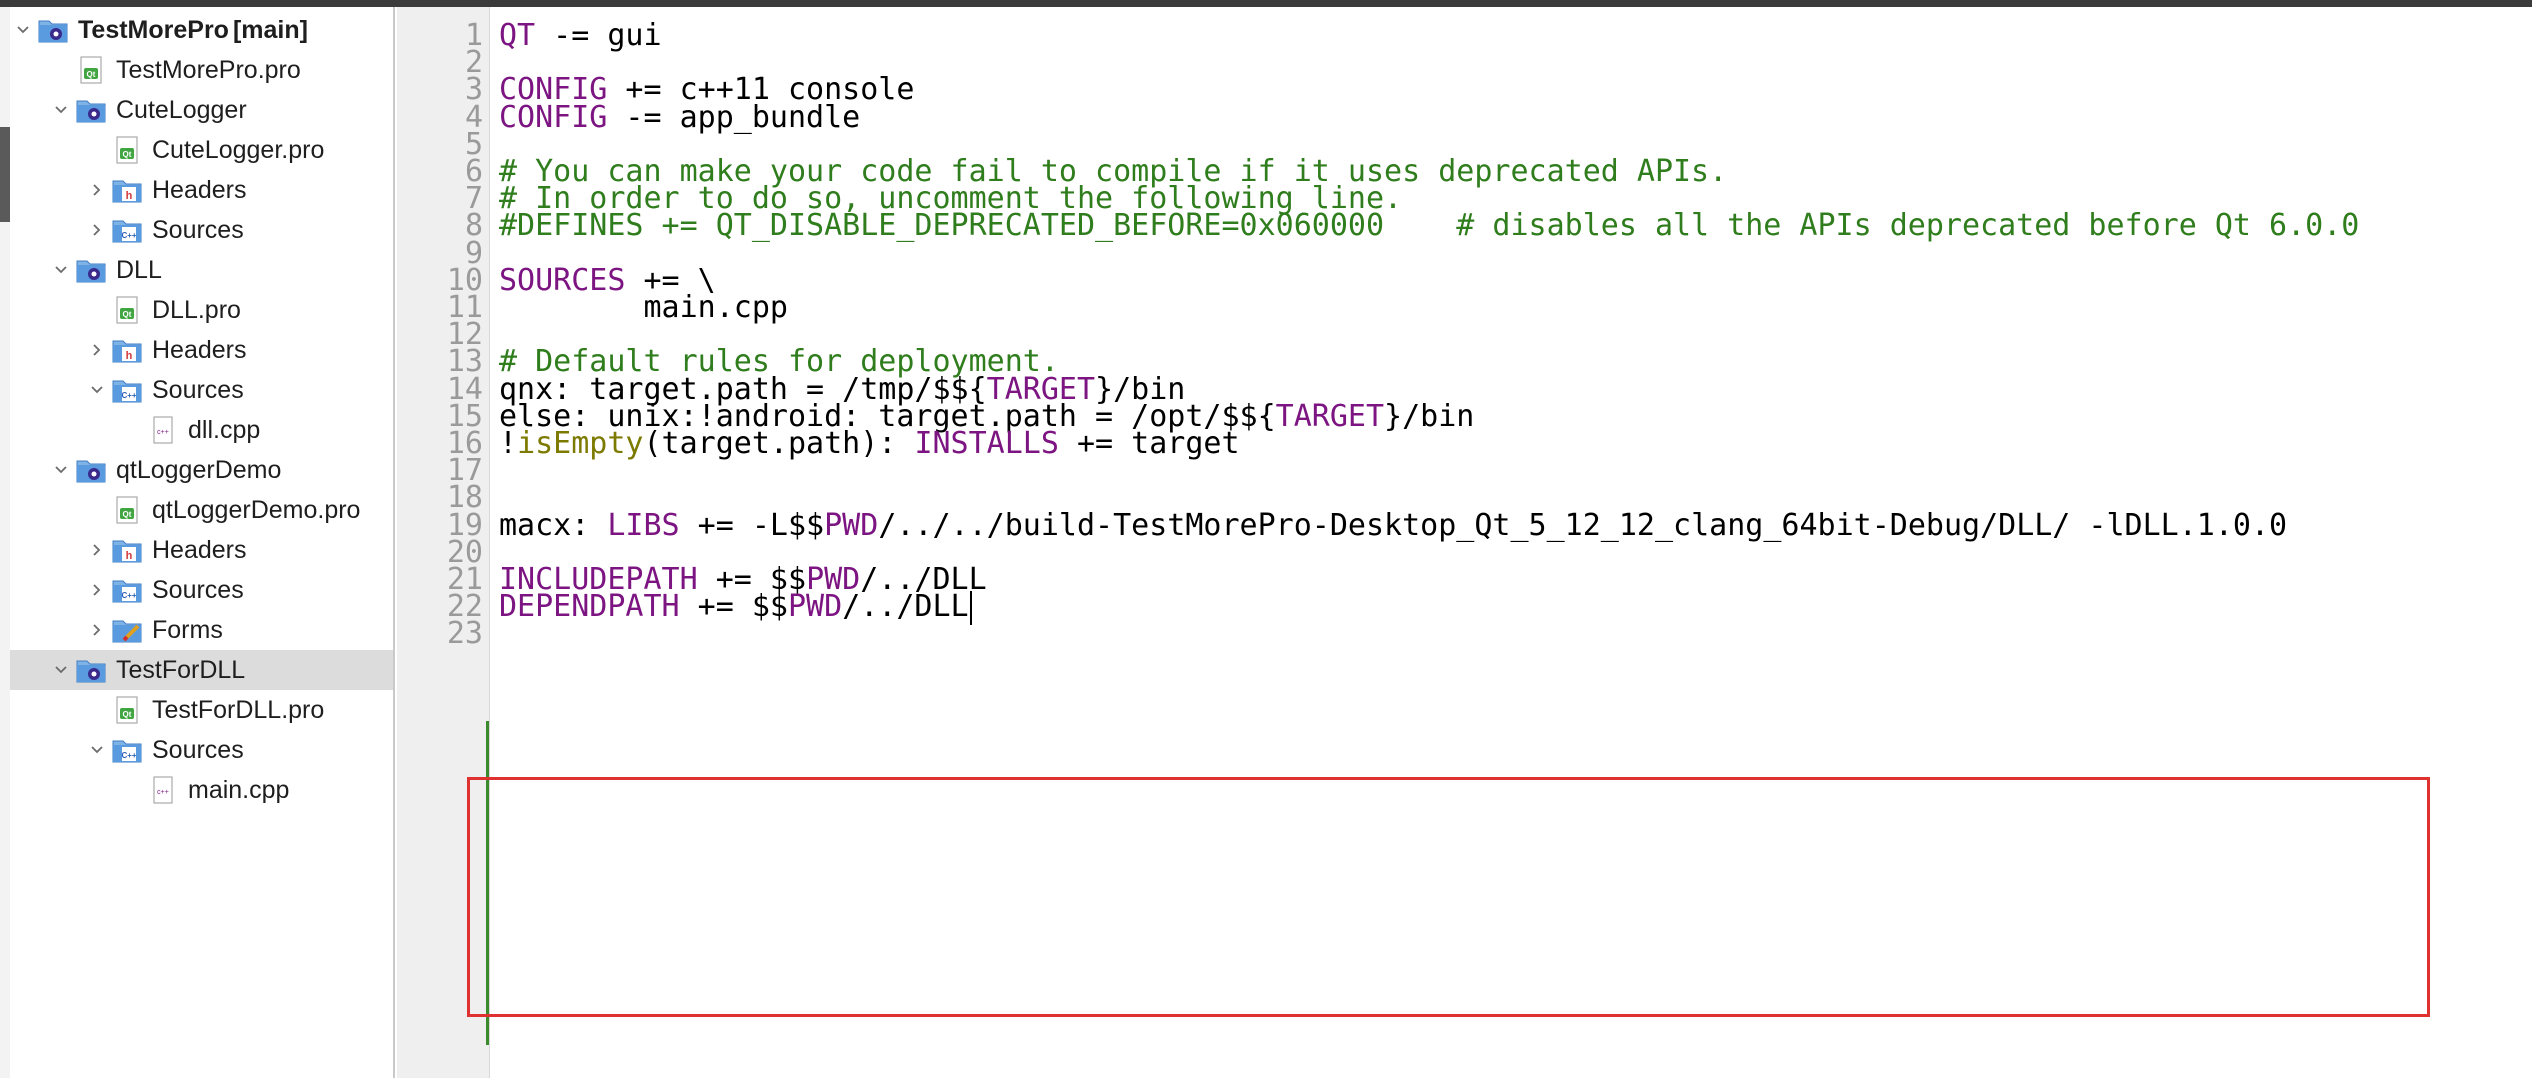  Describe the element at coordinates (139, 269) in the screenshot. I see `tree-item-label: DLL` at that location.